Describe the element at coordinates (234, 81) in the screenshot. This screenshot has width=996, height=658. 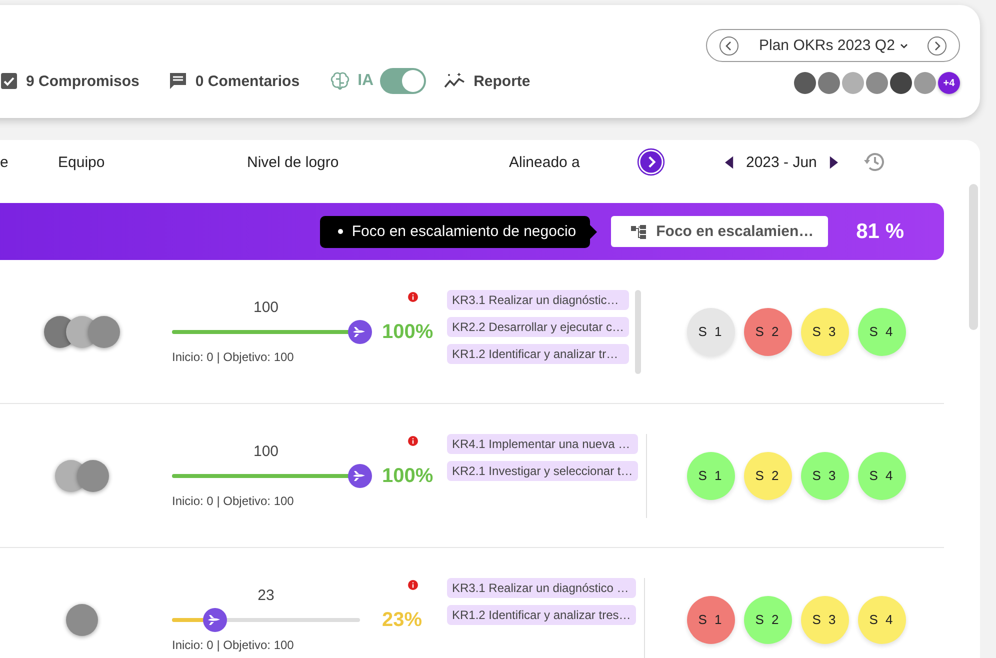
I see `comments-button: 0 Comentarios` at that location.